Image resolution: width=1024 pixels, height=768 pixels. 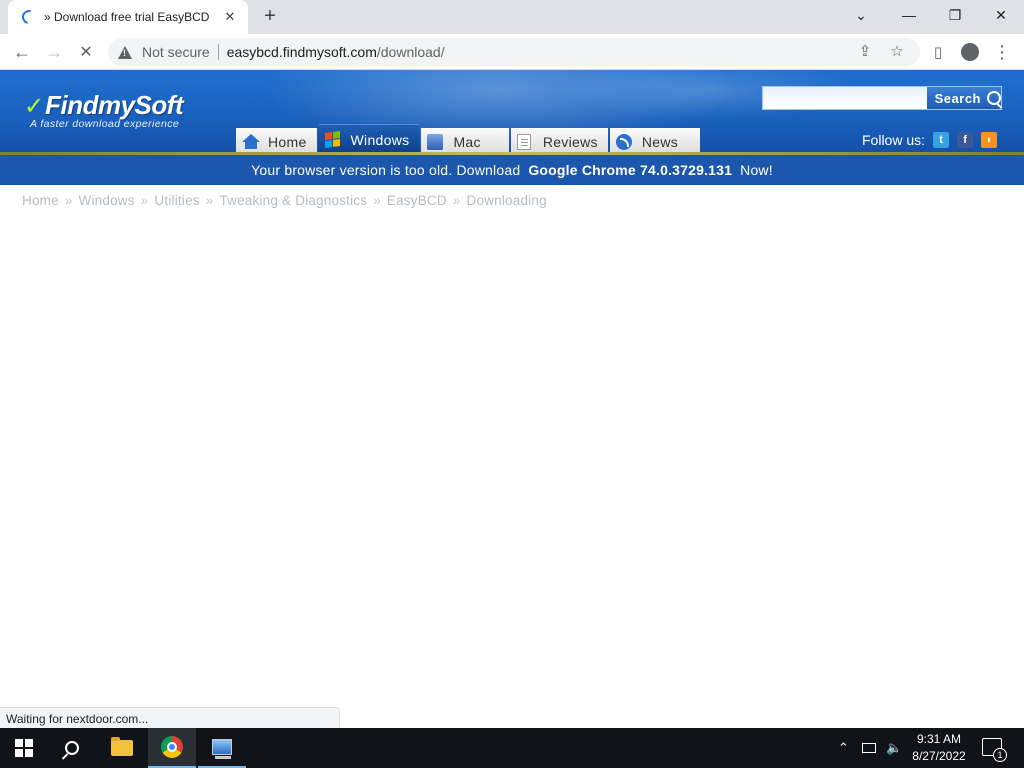 I want to click on forward-button: →, so click(x=54, y=52).